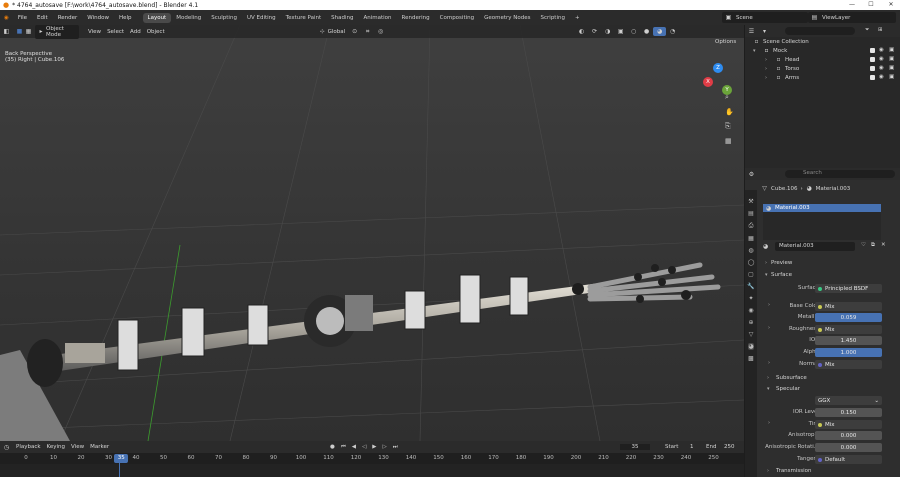 The width and height of the screenshot is (900, 477). I want to click on outliner-item-torso: › ▫ Torso ◉ ▣, so click(822, 68).